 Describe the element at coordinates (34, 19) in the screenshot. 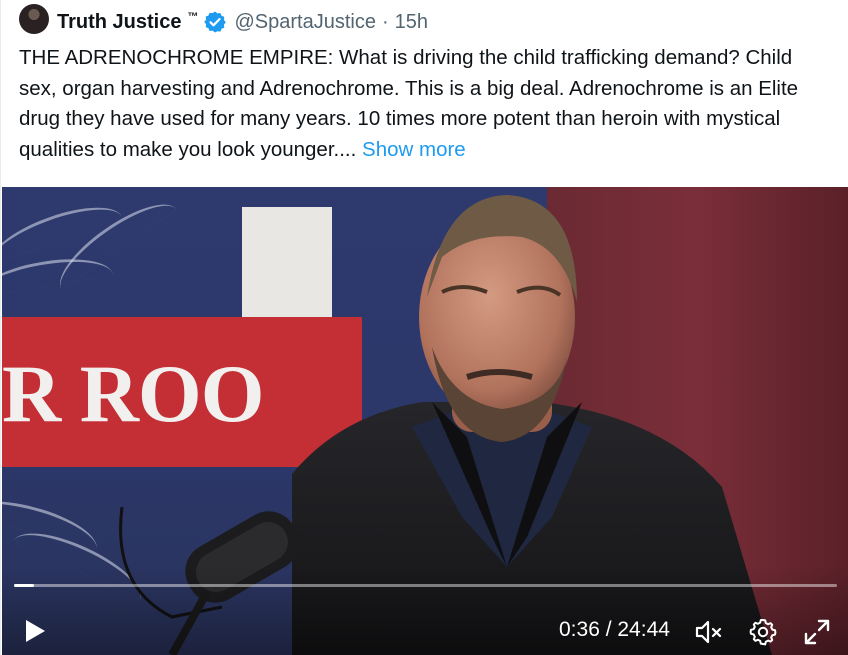

I see `avatar` at that location.